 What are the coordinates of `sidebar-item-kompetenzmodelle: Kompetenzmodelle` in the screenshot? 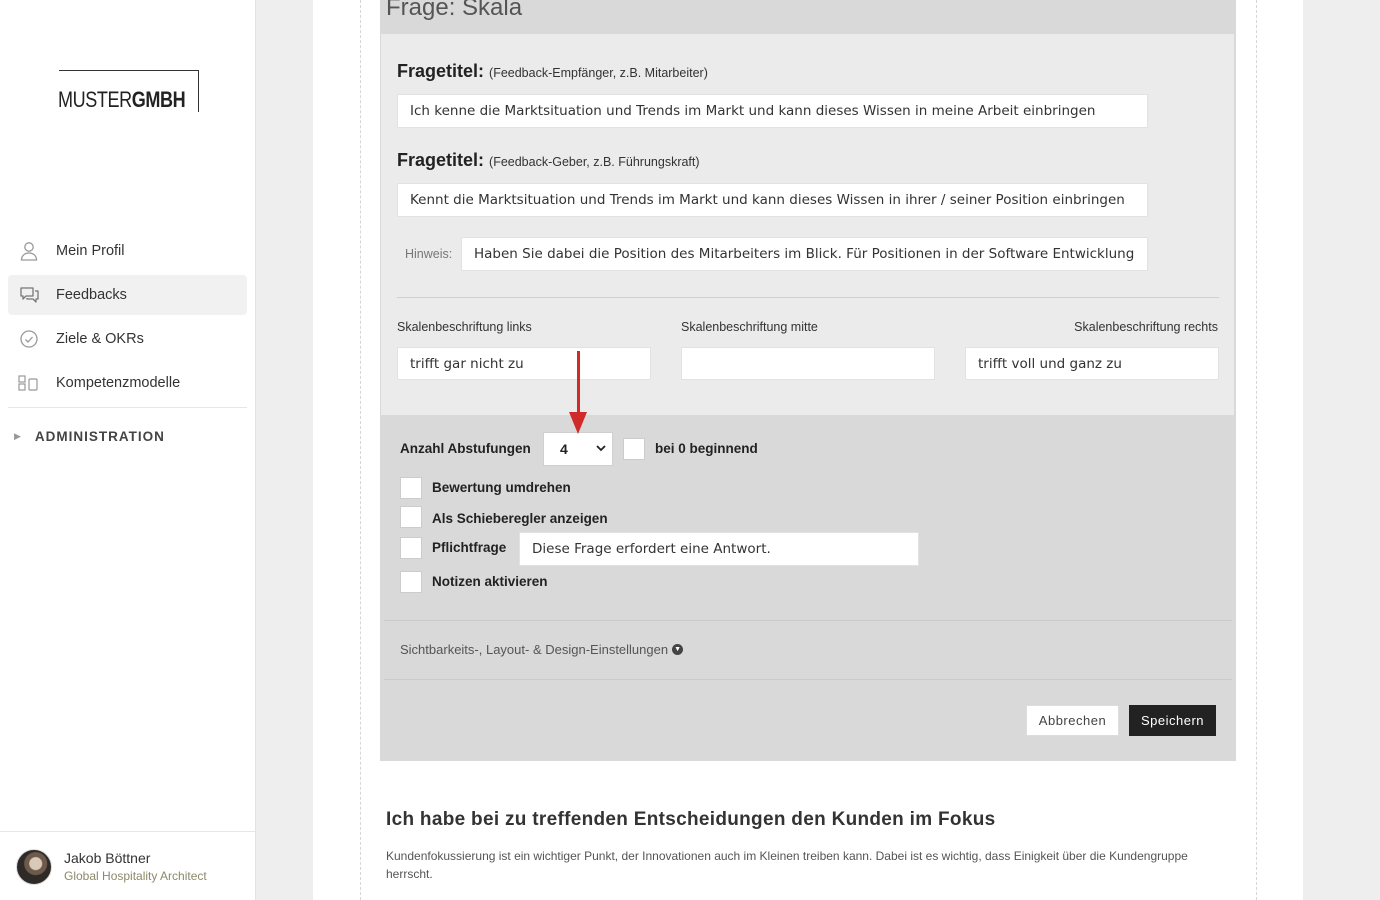 It's located at (127, 383).